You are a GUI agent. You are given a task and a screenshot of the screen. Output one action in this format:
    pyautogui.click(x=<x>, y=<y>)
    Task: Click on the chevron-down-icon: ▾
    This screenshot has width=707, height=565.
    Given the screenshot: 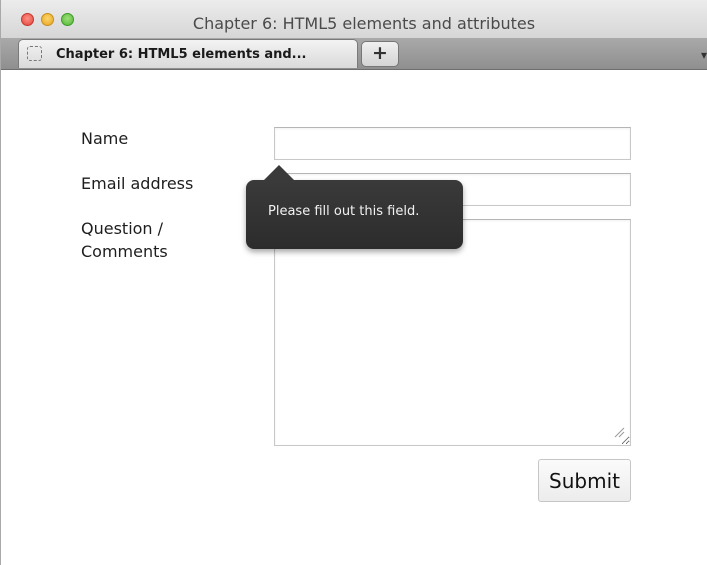 What is the action you would take?
    pyautogui.click(x=704, y=55)
    